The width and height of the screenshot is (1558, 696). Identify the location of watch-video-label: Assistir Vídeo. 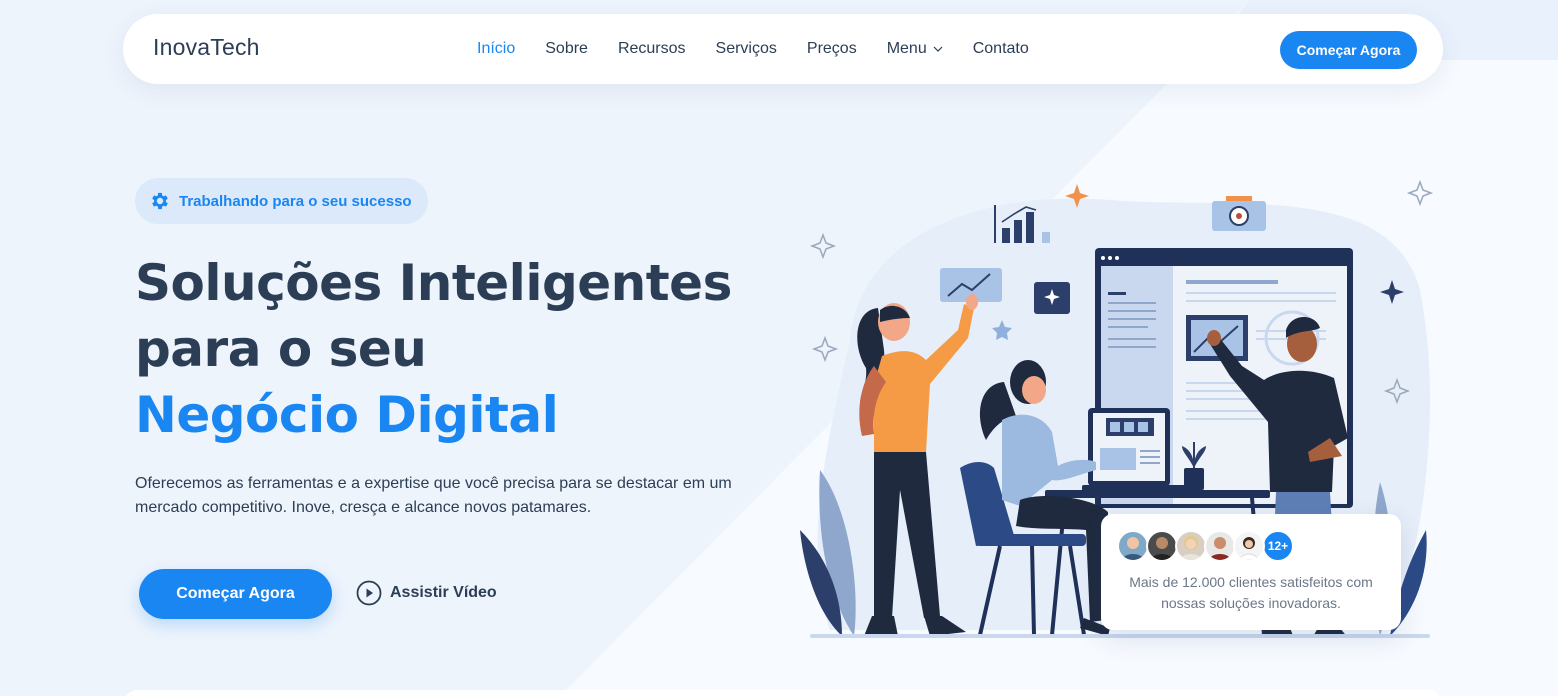
(443, 592).